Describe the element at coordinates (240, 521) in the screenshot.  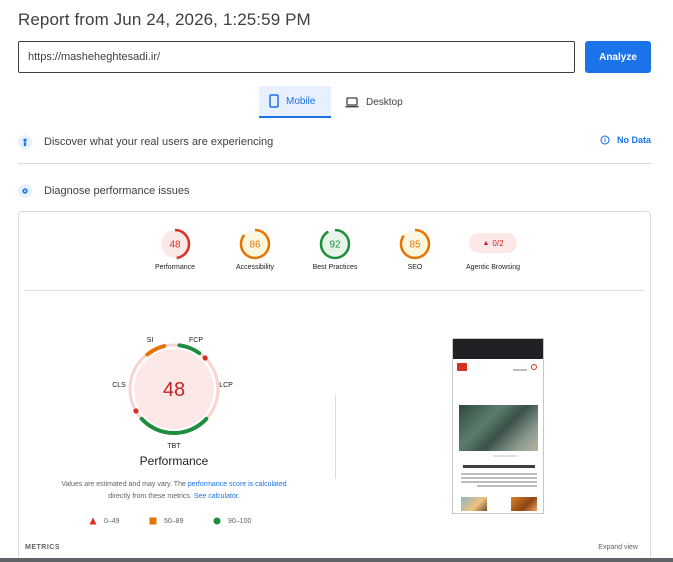
I see `legend-good-label: 90–100` at that location.